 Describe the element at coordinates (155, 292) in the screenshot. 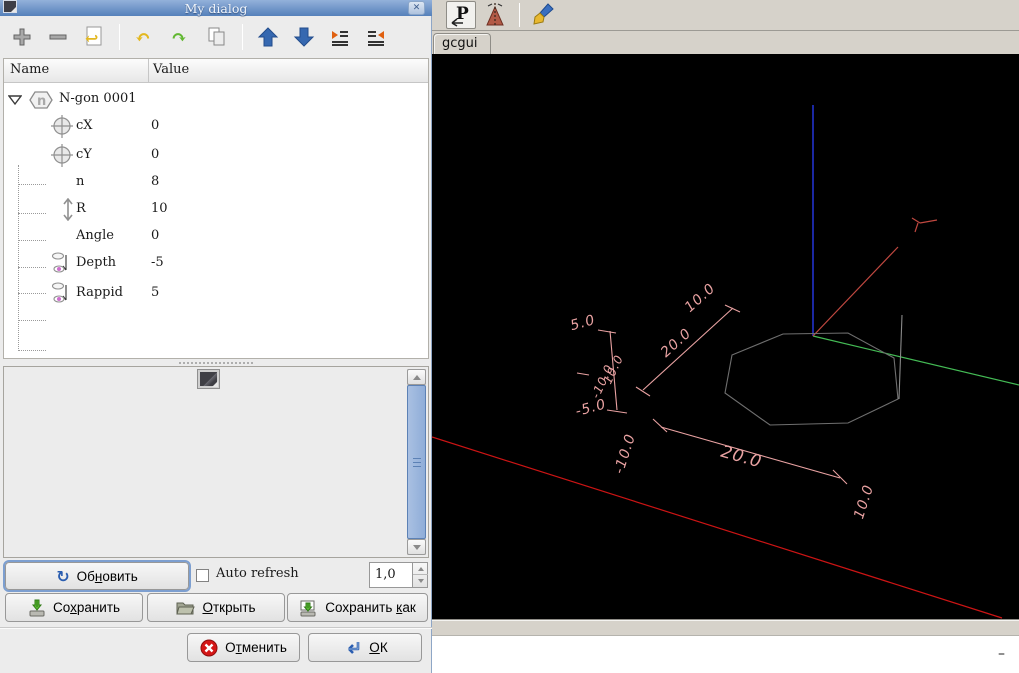

I see `tree-item-value: 5` at that location.